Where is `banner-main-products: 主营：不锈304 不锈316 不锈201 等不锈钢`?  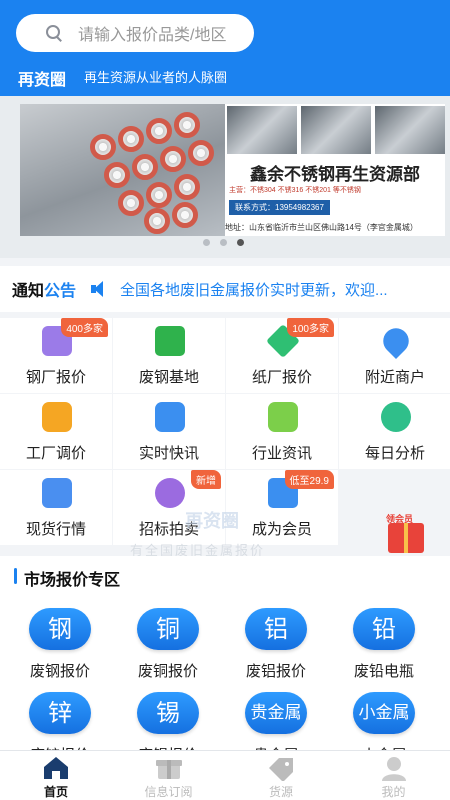 banner-main-products: 主营：不锈304 不锈316 不锈201 等不锈钢 is located at coordinates (295, 190).